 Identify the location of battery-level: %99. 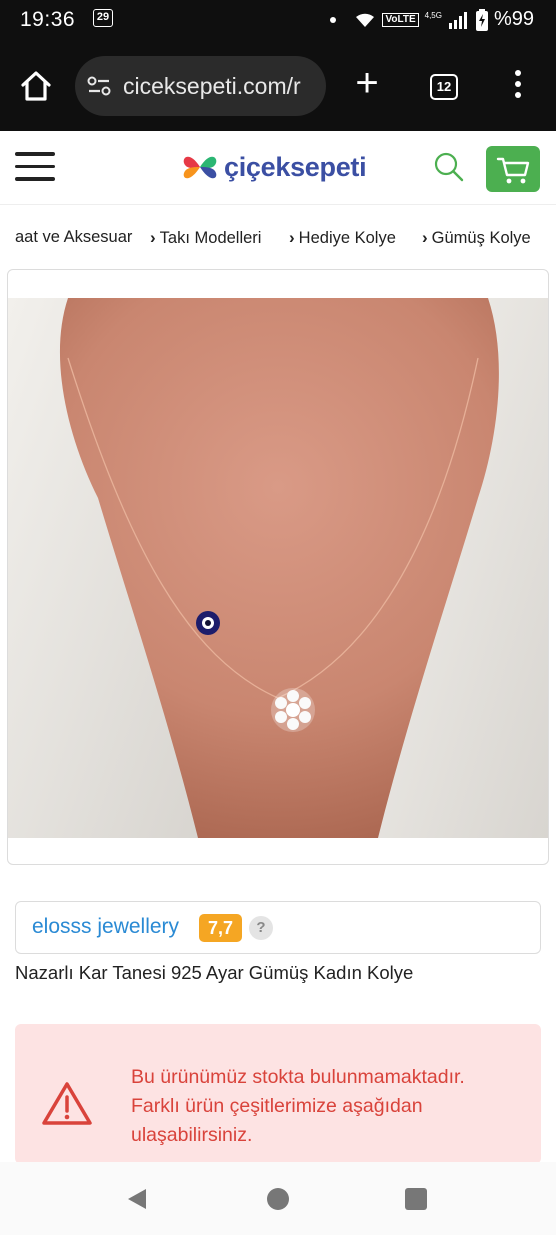
(513, 19).